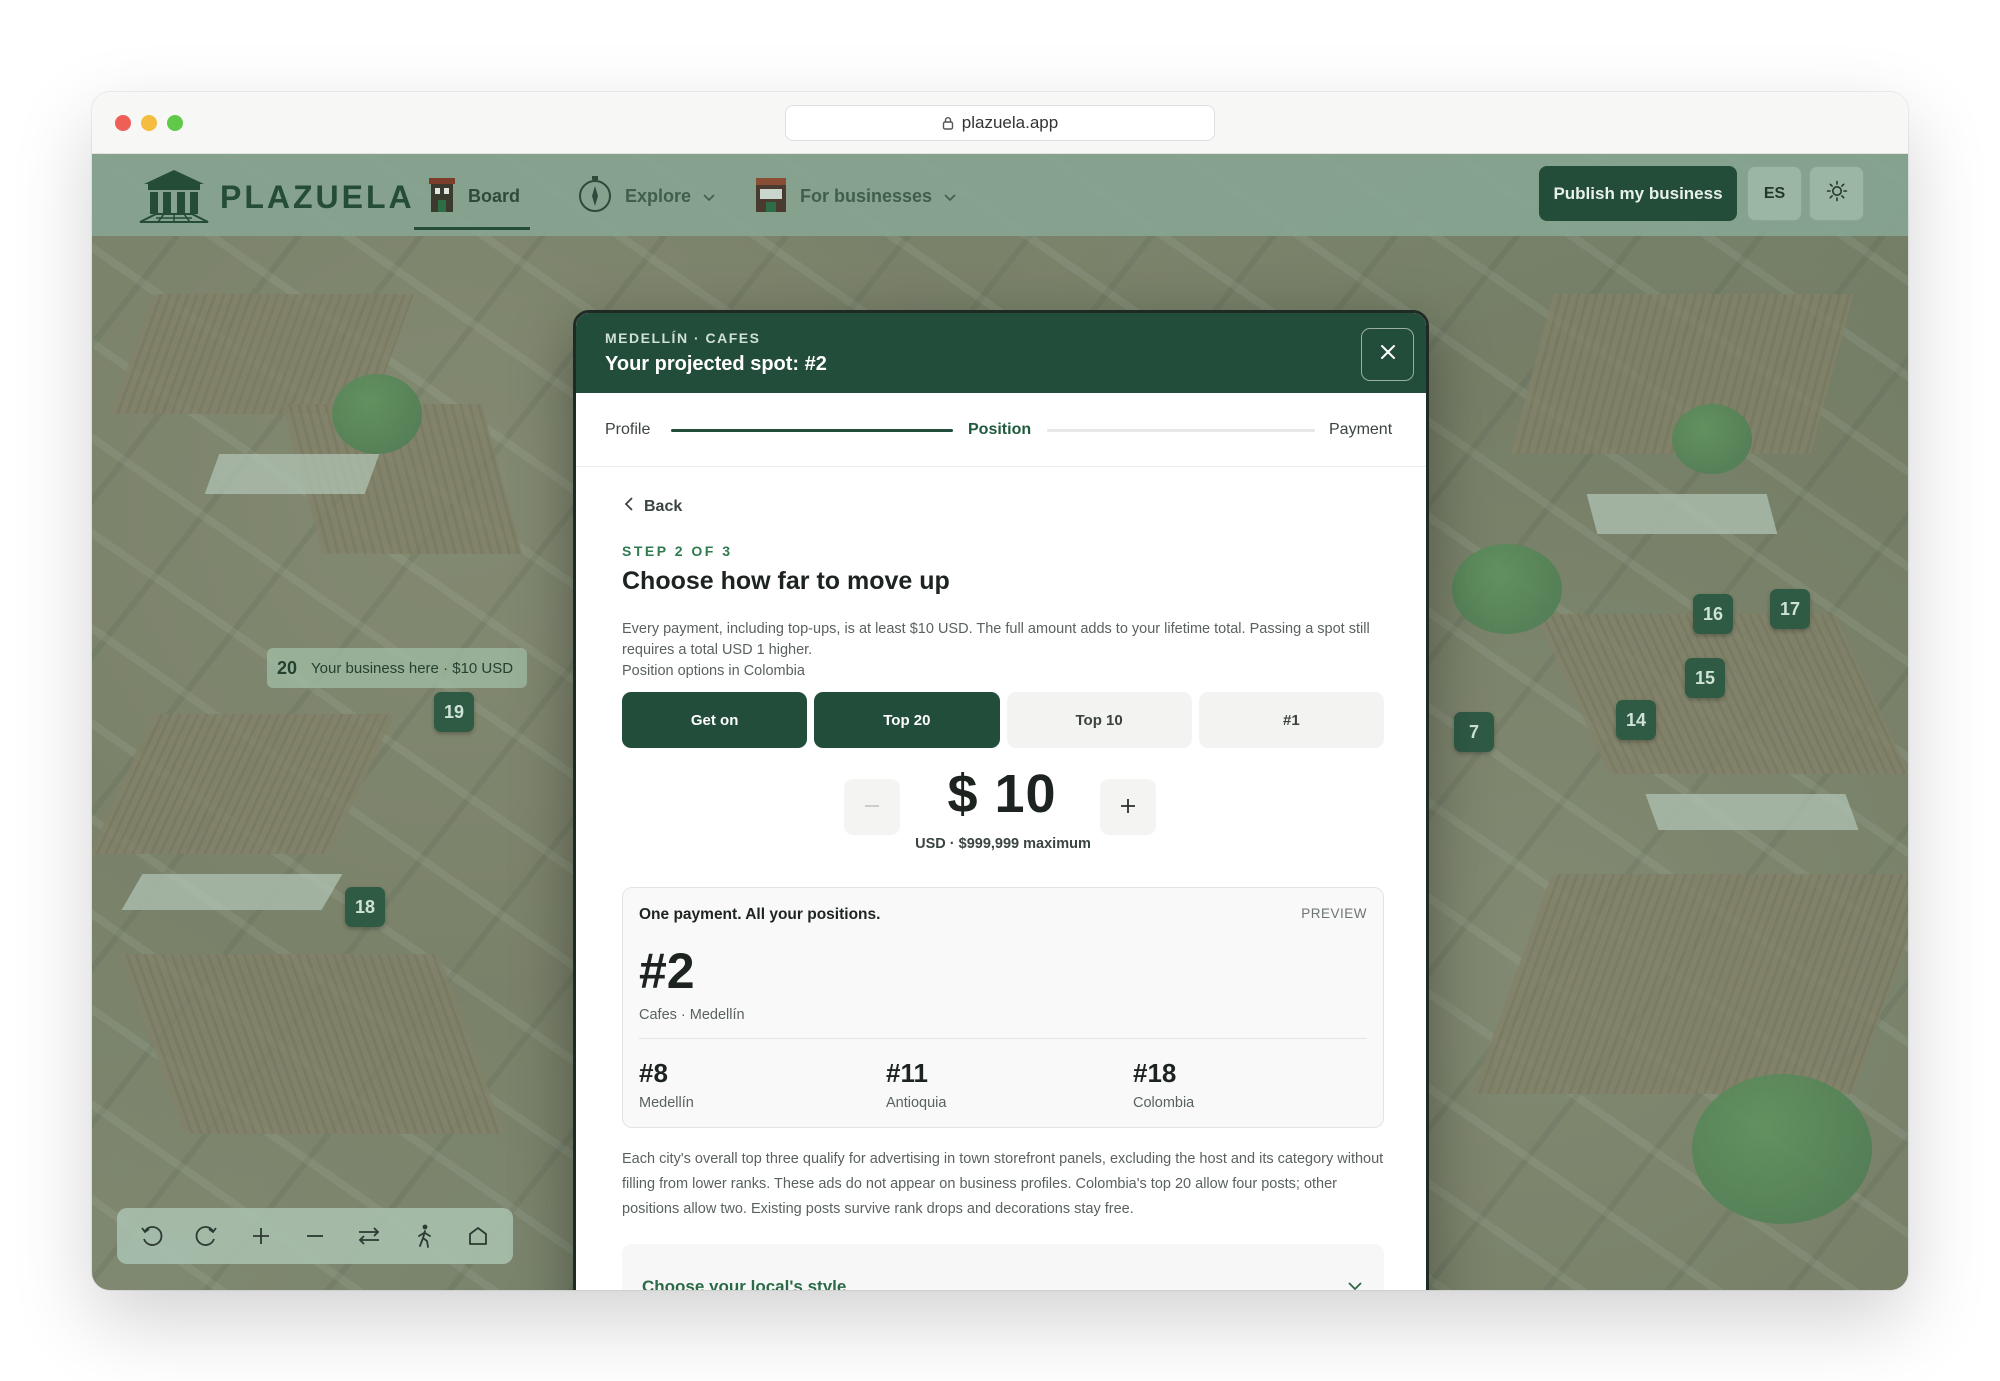 This screenshot has height=1381, width=2000. What do you see at coordinates (715, 720) in the screenshot?
I see `option-get-on: Get on` at bounding box center [715, 720].